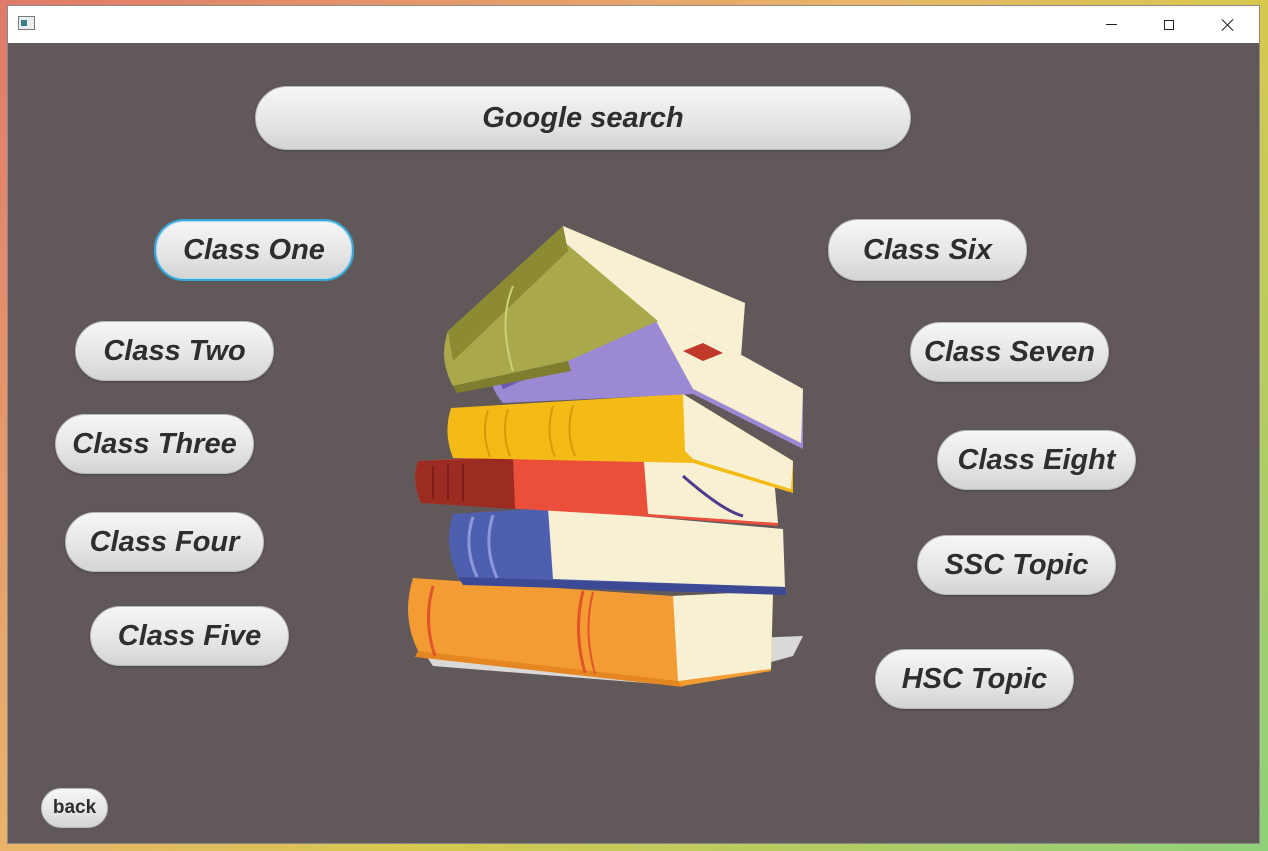 The width and height of the screenshot is (1268, 851). I want to click on google-search-button: Google search, so click(583, 118).